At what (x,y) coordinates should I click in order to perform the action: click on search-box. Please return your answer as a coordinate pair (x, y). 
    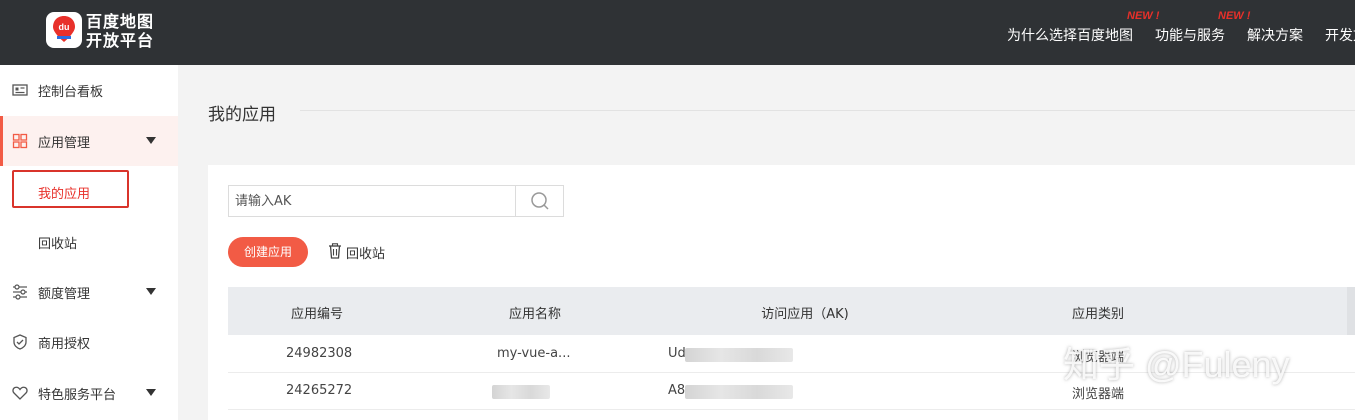
    Looking at the image, I should click on (396, 201).